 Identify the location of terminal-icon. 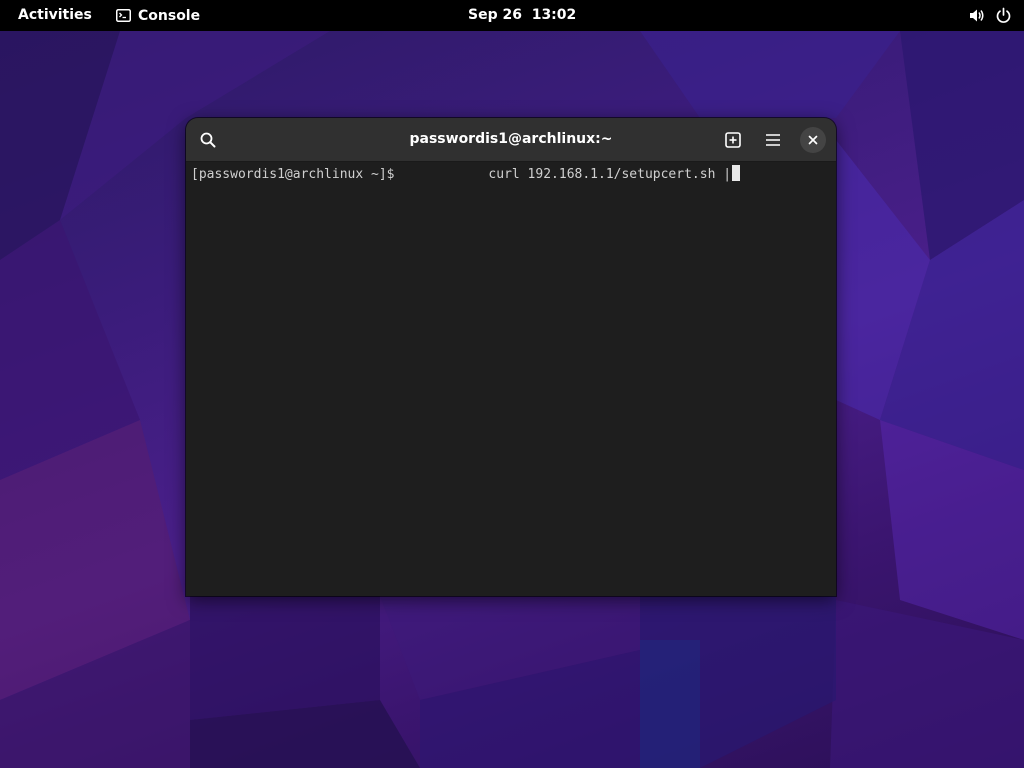
(123, 15).